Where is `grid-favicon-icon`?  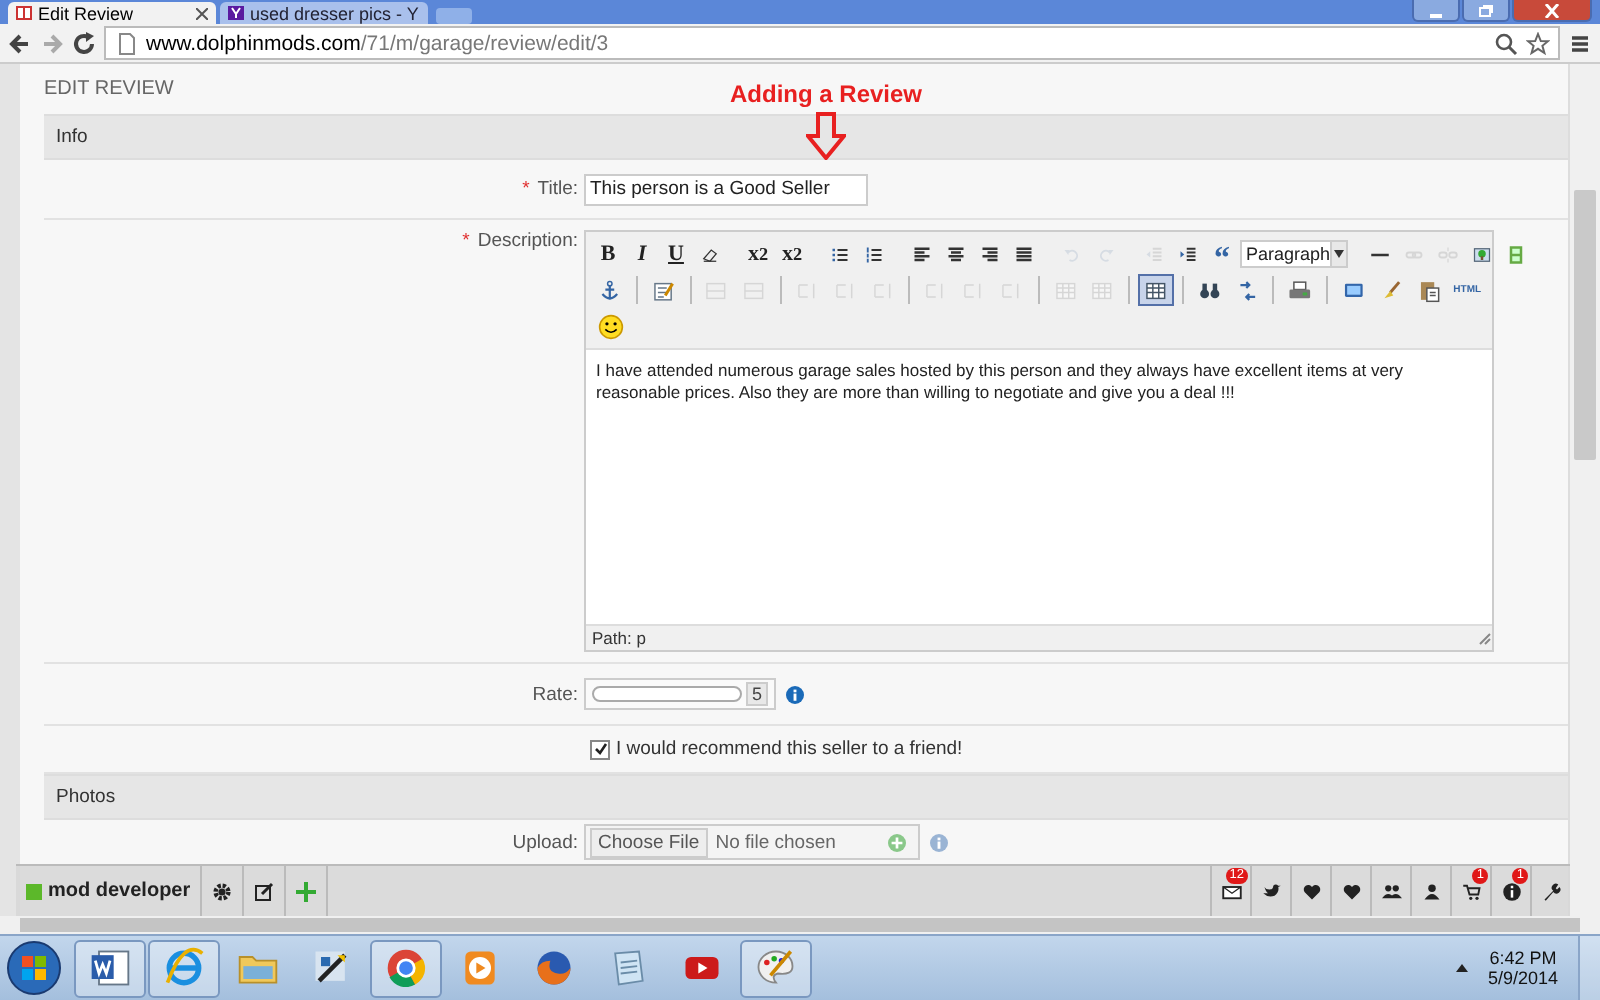
grid-favicon-icon is located at coordinates (24, 13).